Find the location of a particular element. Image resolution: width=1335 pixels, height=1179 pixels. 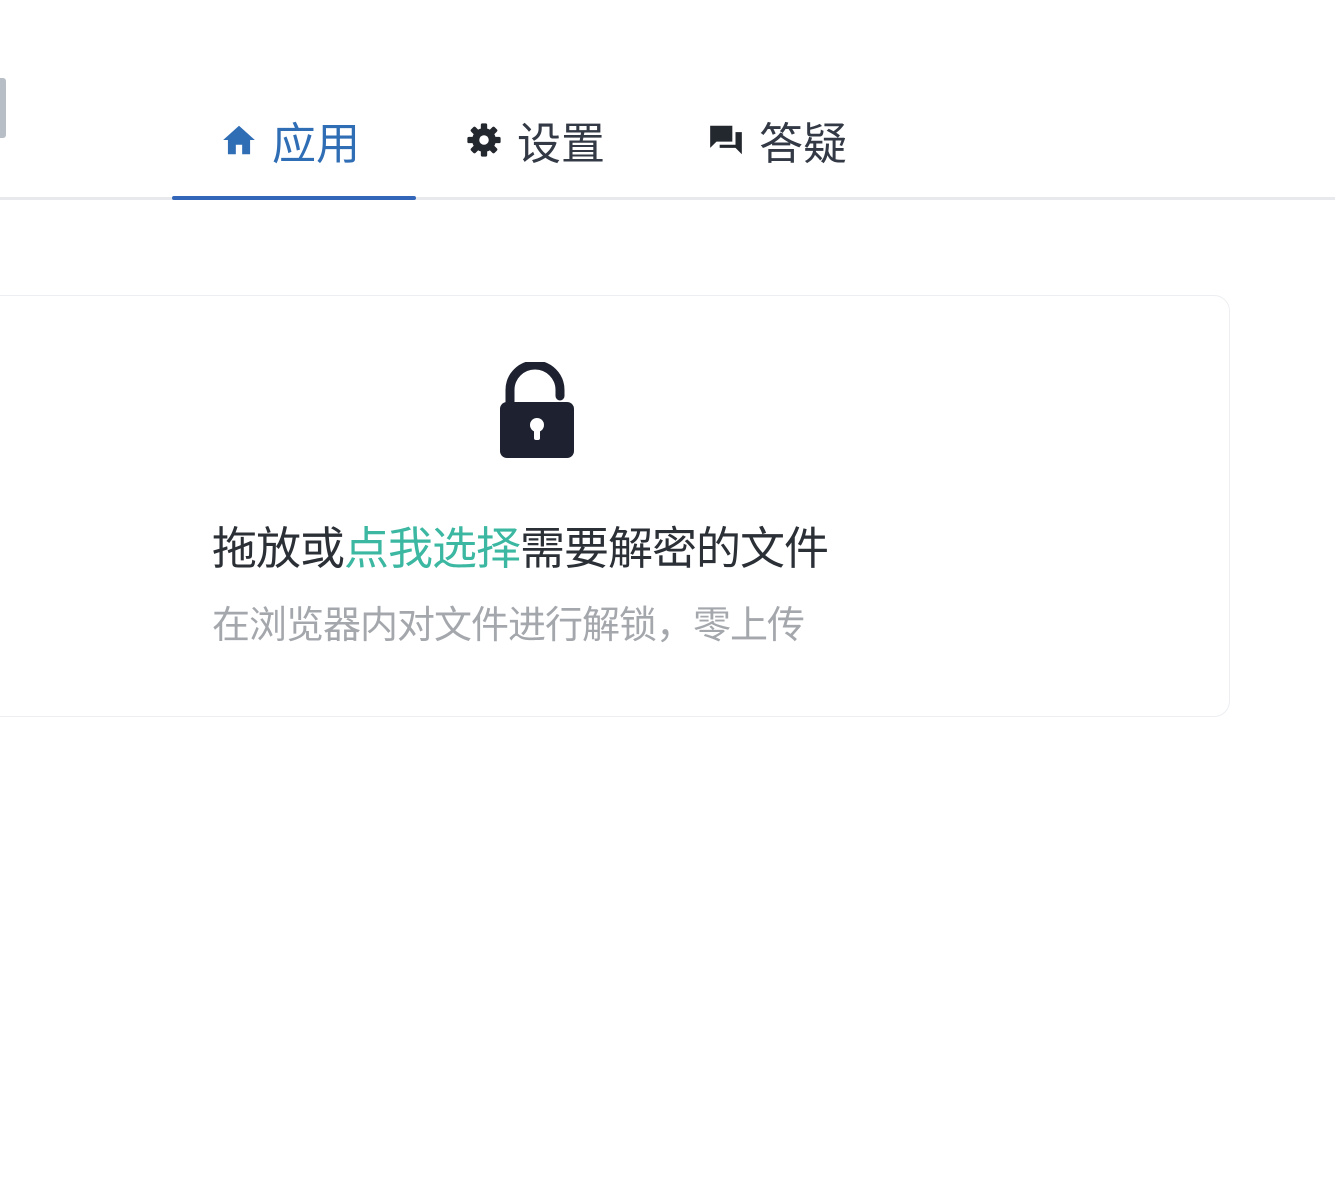

gear-icon is located at coordinates (484, 140).